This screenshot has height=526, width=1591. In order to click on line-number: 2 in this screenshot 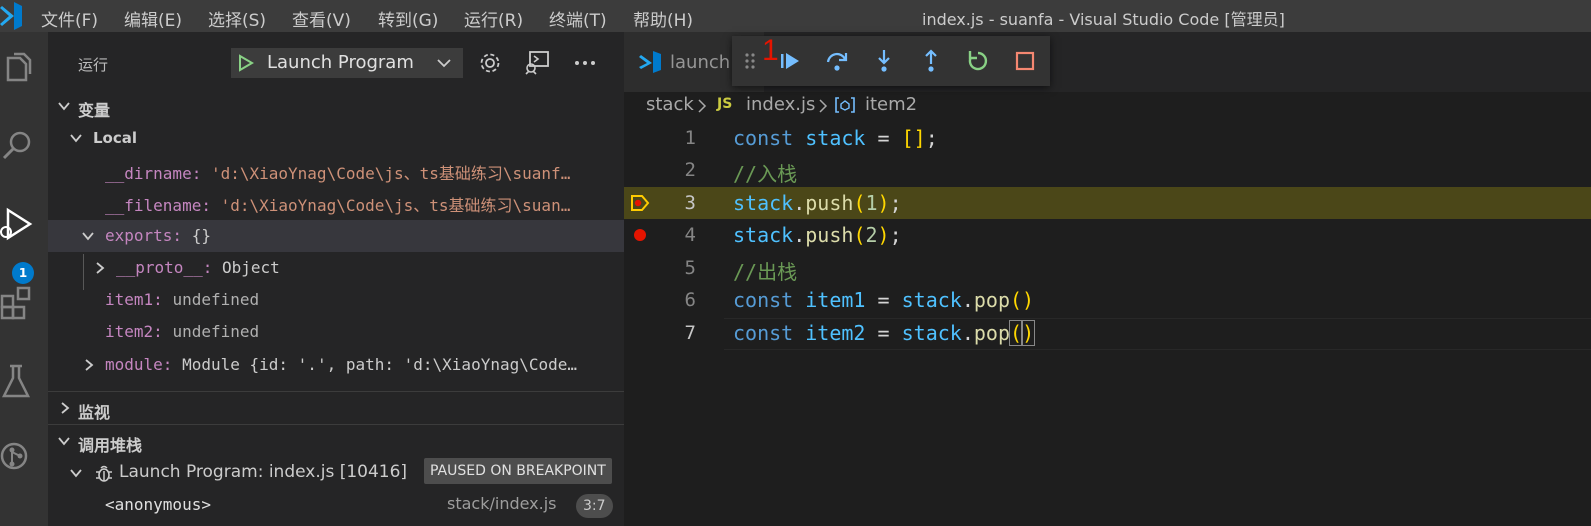, I will do `click(690, 170)`.